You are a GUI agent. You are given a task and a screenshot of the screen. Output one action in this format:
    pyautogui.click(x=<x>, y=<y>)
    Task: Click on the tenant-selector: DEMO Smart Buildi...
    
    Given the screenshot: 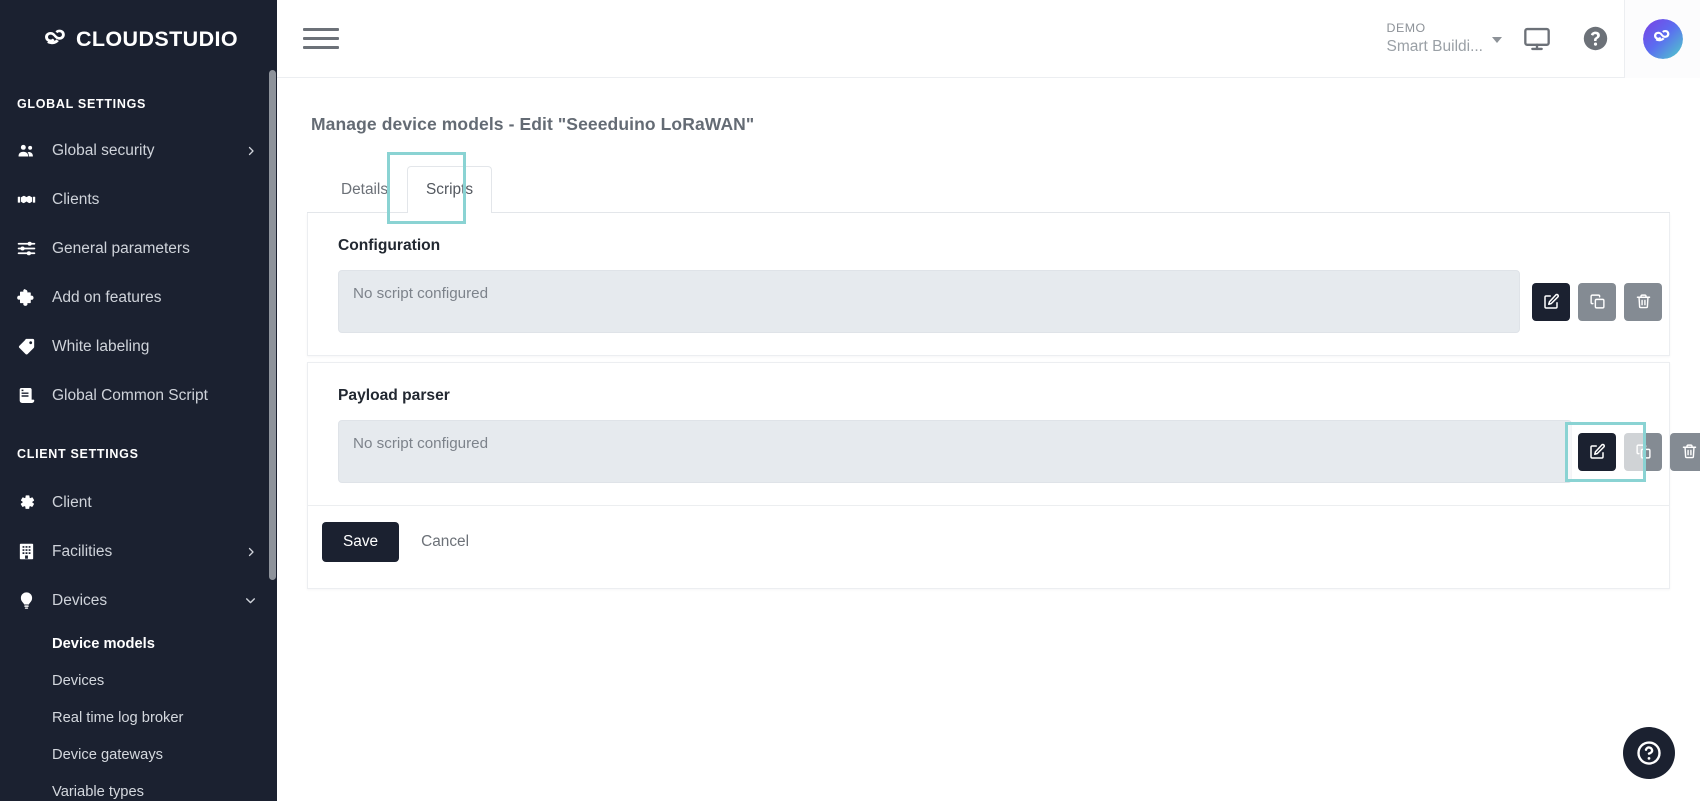 What is the action you would take?
    pyautogui.click(x=1447, y=39)
    